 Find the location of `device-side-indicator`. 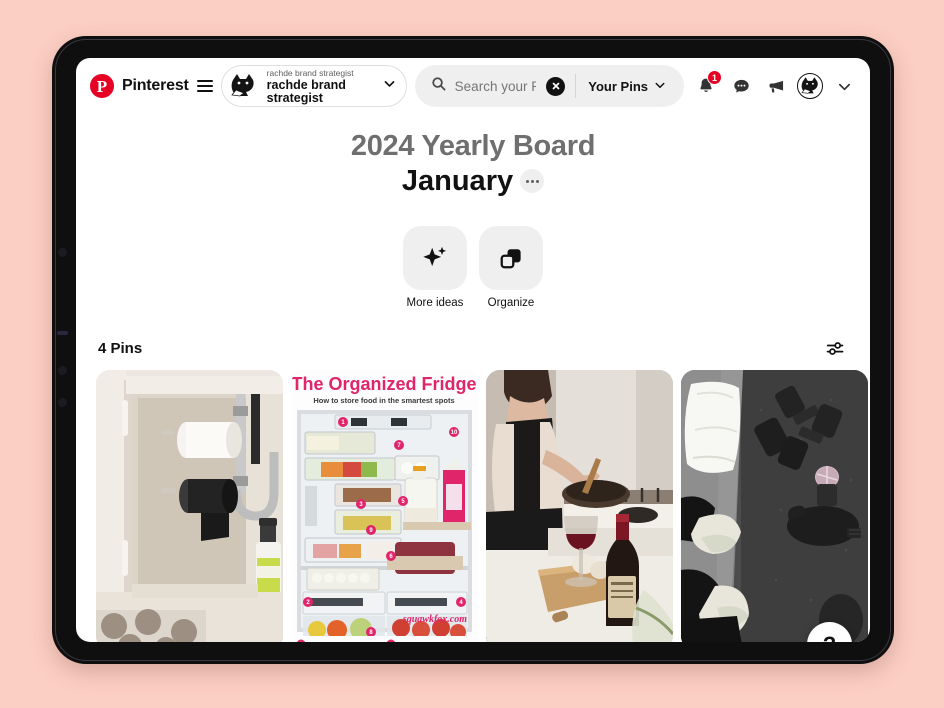

device-side-indicator is located at coordinates (62, 333).